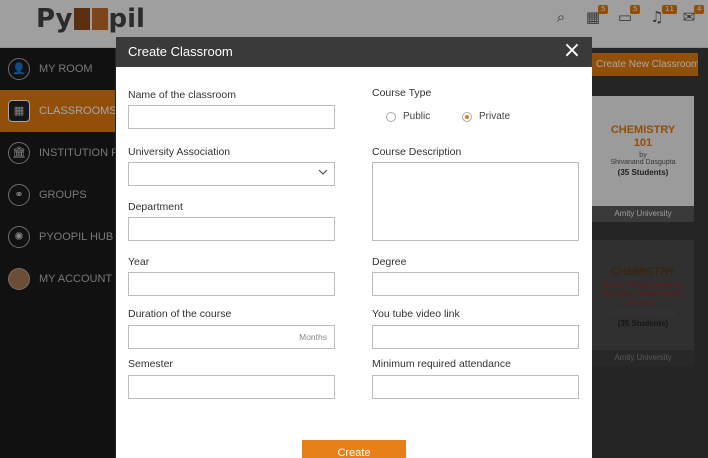 Image resolution: width=708 pixels, height=458 pixels. I want to click on semester-label: Semester, so click(150, 364).